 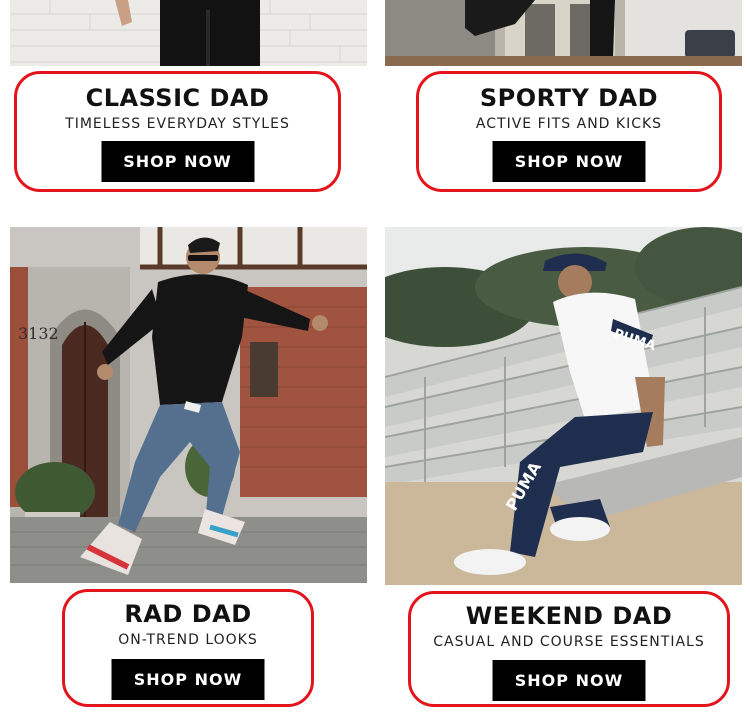 I want to click on classic-dad-subtitle: TIMELESS EVERYDAY STYLES, so click(x=177, y=124).